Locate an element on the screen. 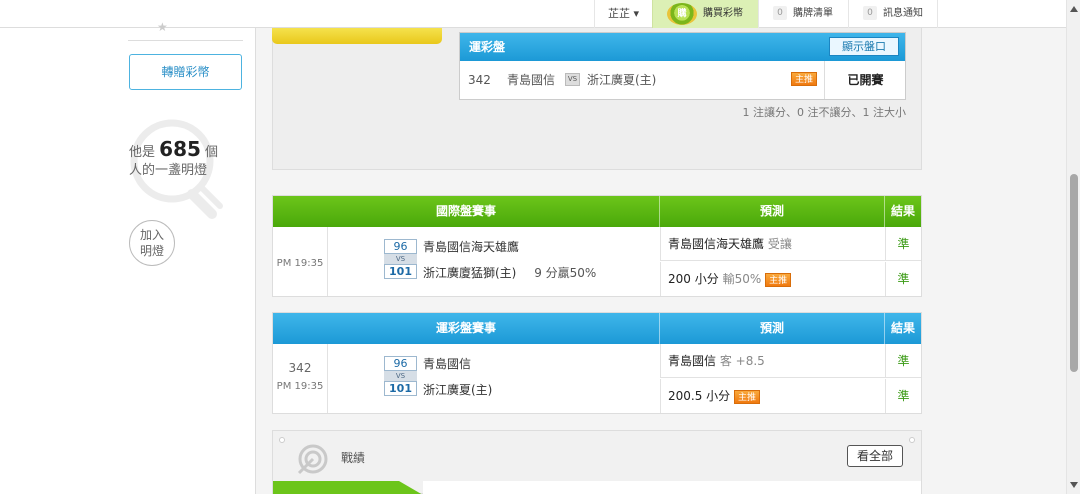 The width and height of the screenshot is (1080, 494). prediction-1: 青島國信 客 +8.5 is located at coordinates (772, 361).